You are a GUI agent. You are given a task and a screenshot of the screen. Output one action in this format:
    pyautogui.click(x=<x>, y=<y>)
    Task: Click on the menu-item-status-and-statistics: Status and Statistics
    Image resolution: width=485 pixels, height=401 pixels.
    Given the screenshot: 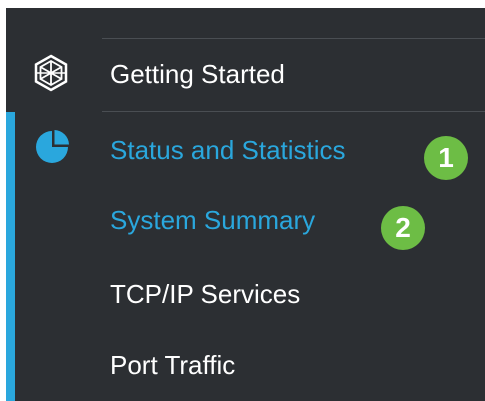 What is the action you would take?
    pyautogui.click(x=228, y=150)
    